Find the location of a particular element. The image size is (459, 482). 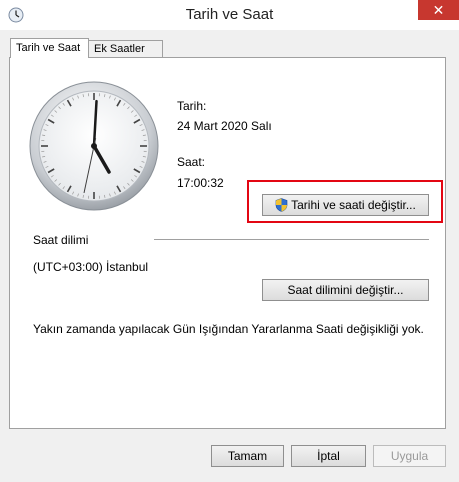

title-bar: Tarih ve Saat ✕ is located at coordinates (229, 15).